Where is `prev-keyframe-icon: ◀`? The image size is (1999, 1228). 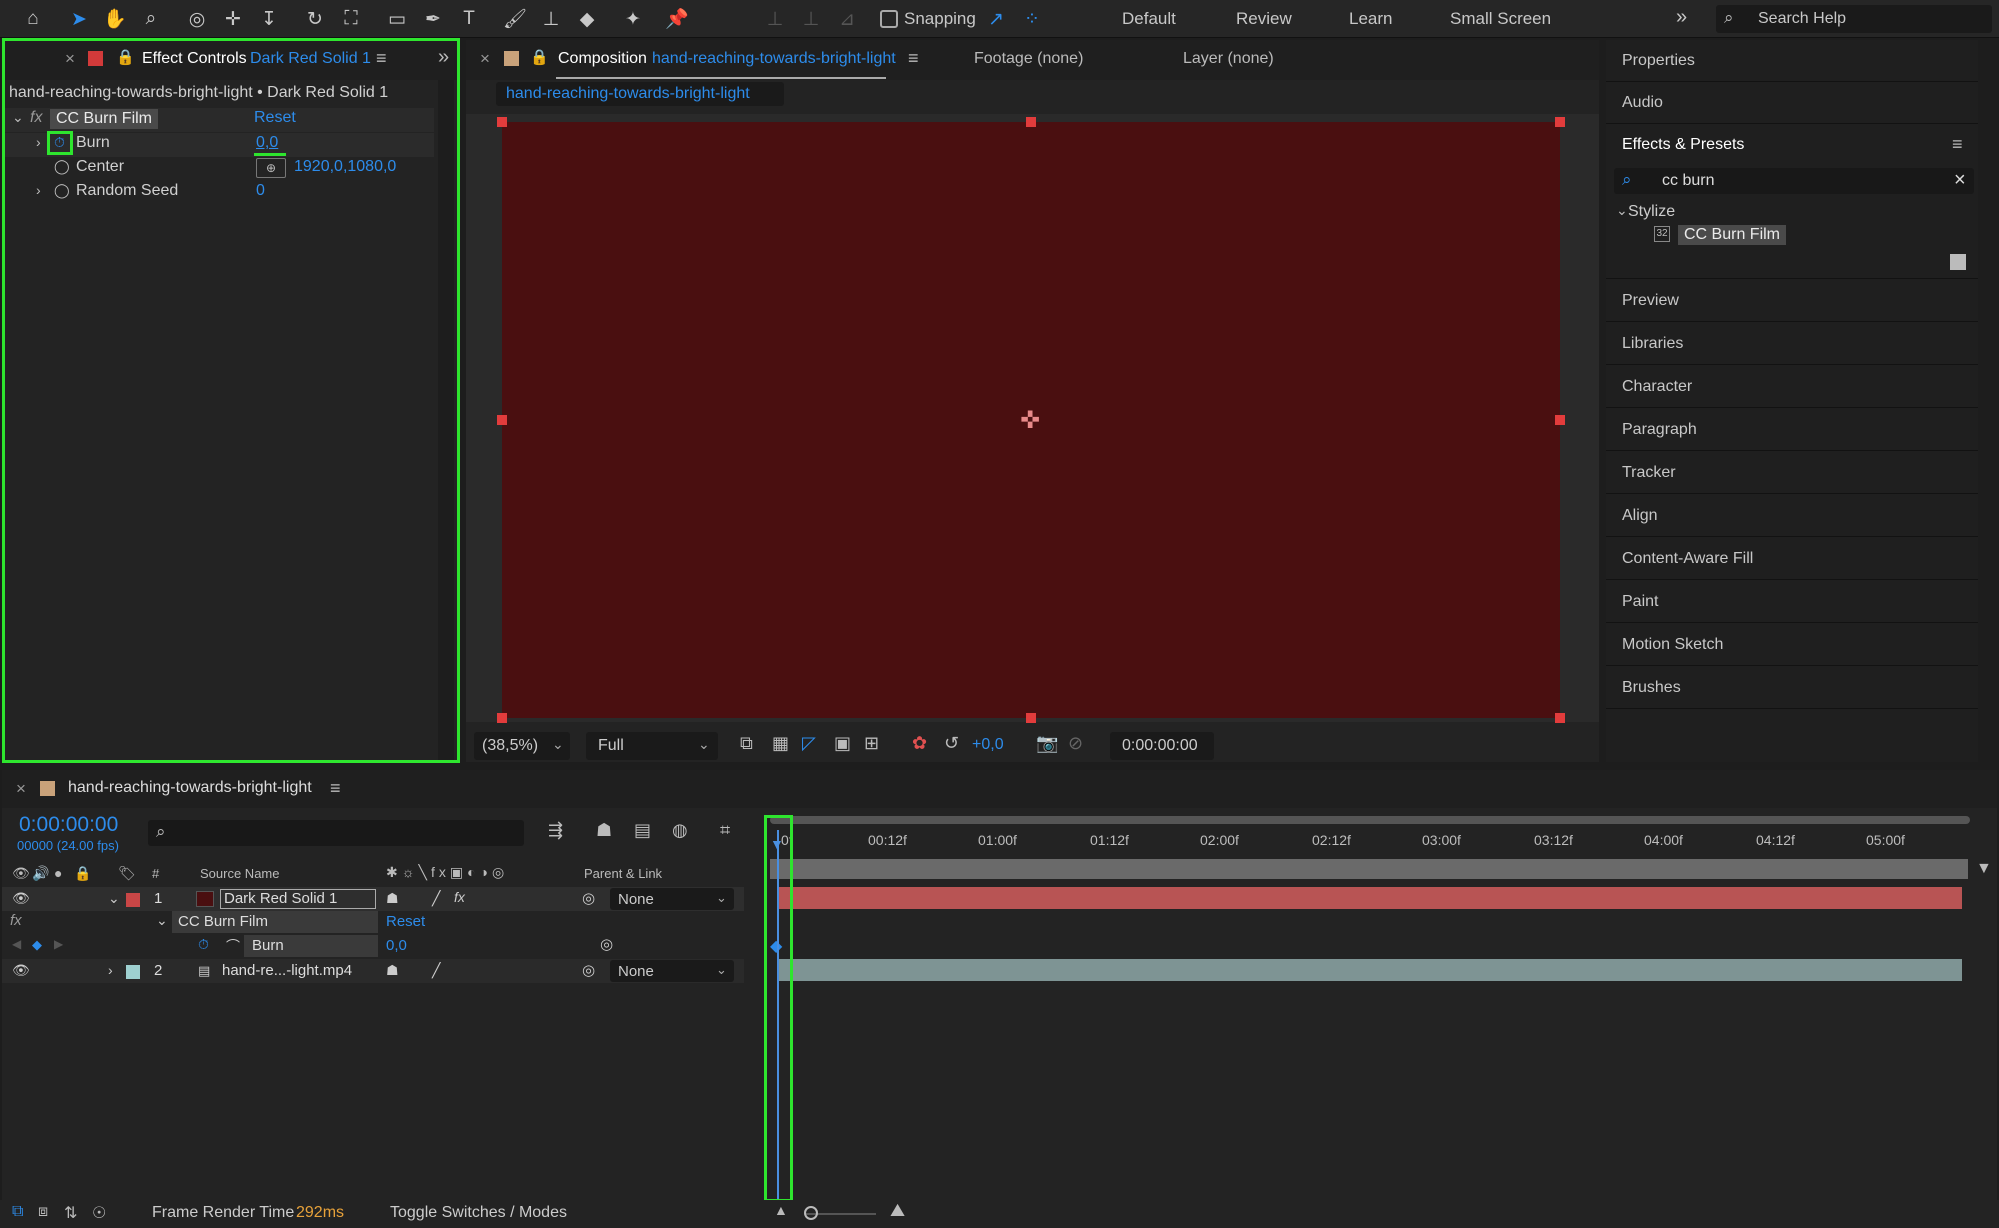 prev-keyframe-icon: ◀ is located at coordinates (16, 944).